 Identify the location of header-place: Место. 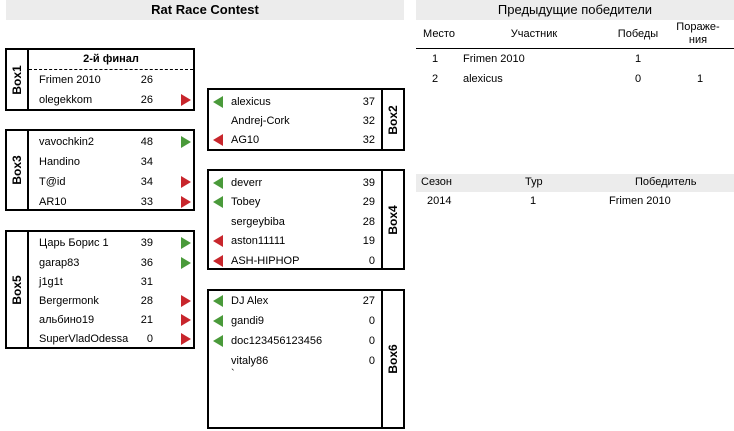
(439, 34).